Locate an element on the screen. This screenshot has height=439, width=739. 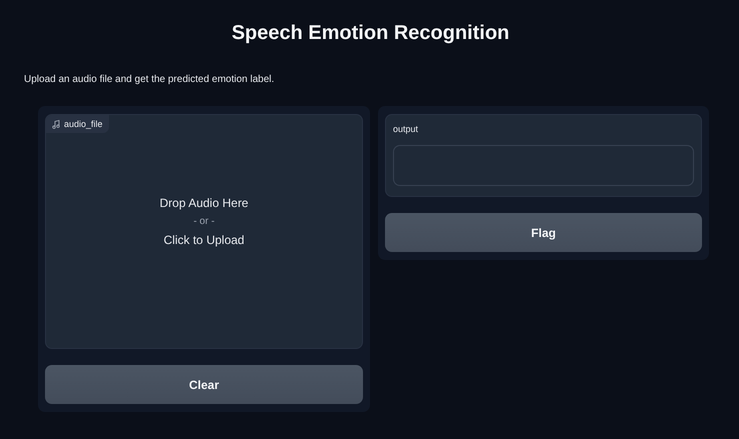
description-text: Upload an audio file and get the predicted emotion label. is located at coordinates (150, 79).